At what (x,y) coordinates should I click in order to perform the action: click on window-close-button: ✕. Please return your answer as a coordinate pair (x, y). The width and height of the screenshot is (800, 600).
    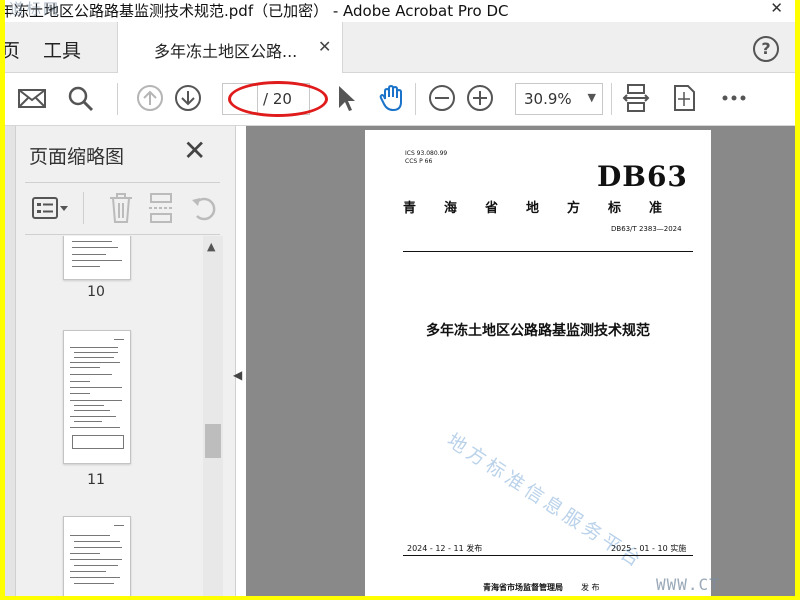
    Looking at the image, I should click on (776, 8).